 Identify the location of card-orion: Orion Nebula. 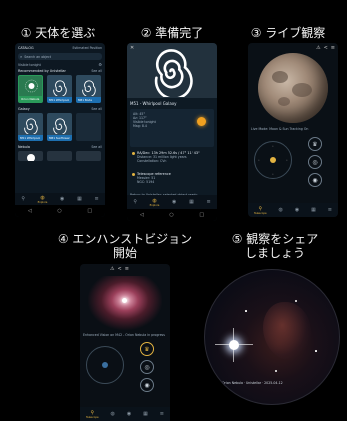
(30, 89).